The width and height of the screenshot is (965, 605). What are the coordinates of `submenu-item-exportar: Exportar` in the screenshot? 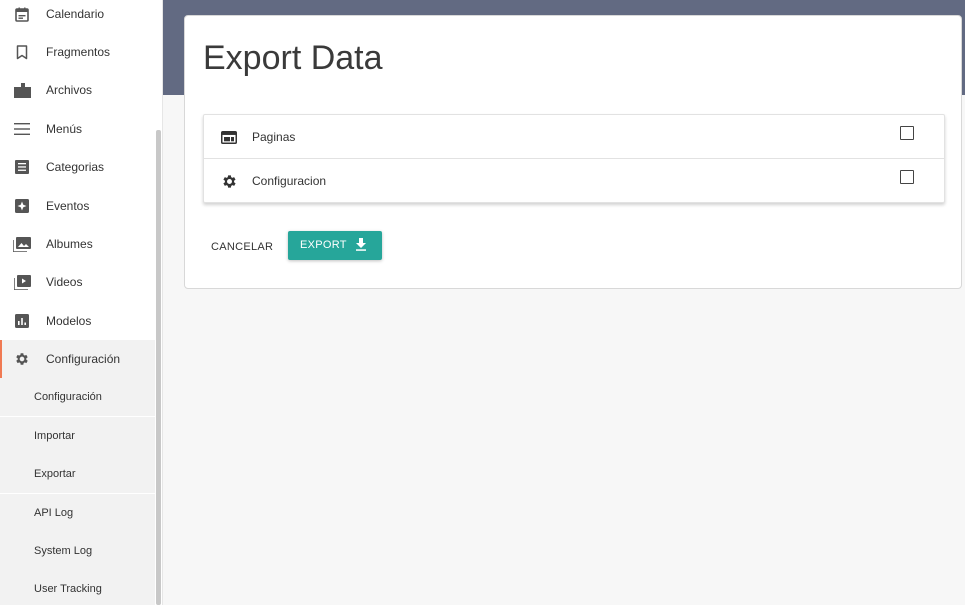 It's located at (77, 474).